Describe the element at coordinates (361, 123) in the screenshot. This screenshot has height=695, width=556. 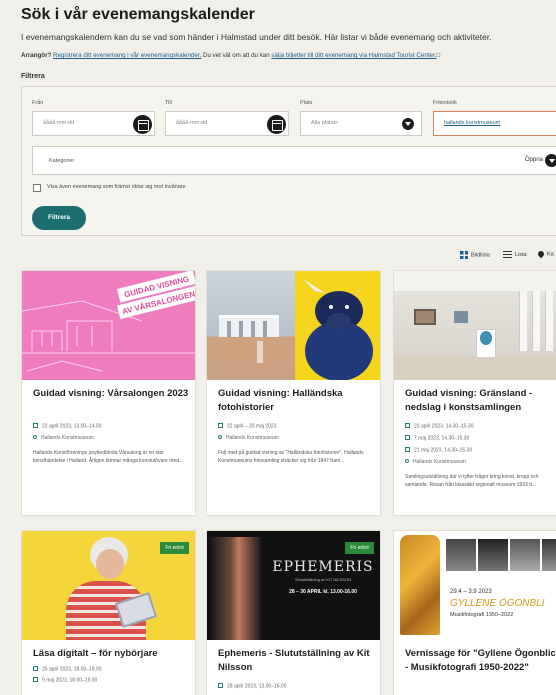
I see `place-select: Alla platser` at that location.